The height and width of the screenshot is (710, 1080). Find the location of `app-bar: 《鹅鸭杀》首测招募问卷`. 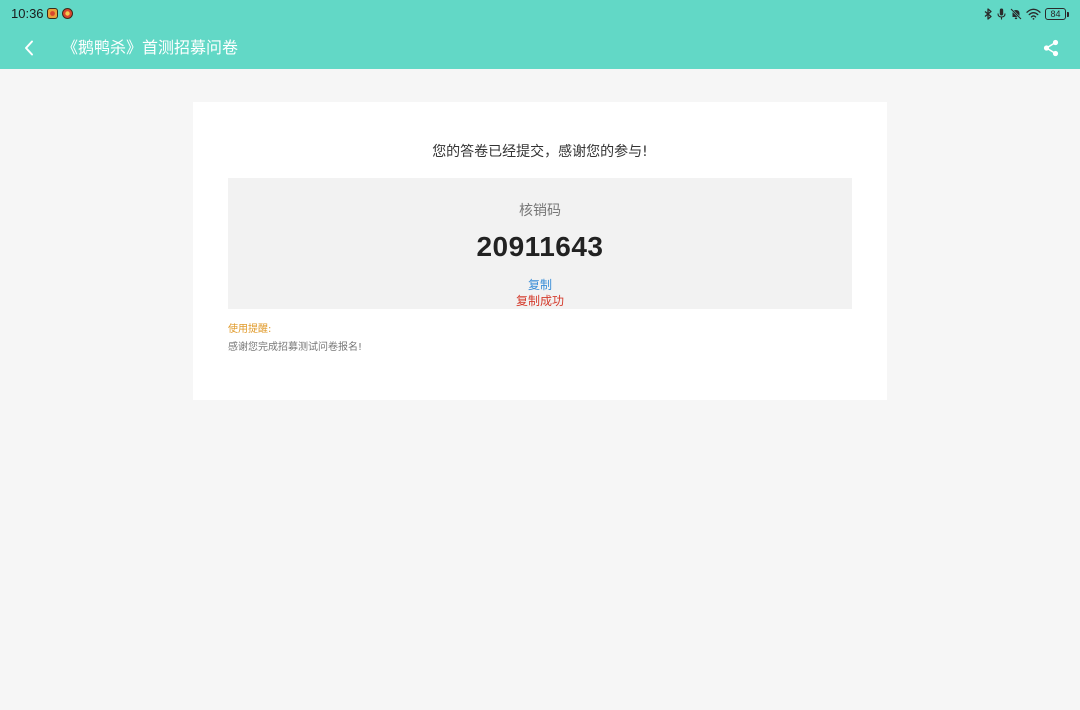

app-bar: 《鹅鸭杀》首测招募问卷 is located at coordinates (540, 48).